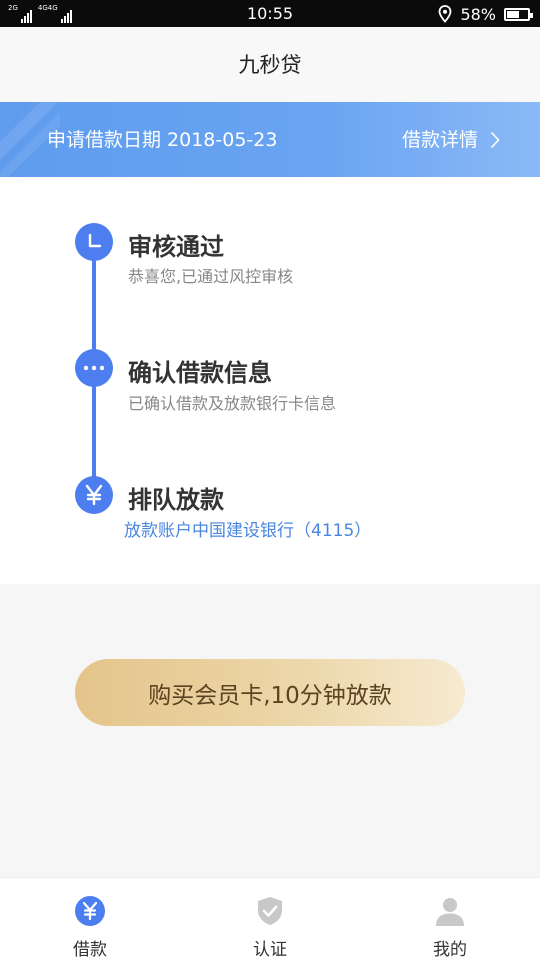 The height and width of the screenshot is (960, 540). What do you see at coordinates (270, 911) in the screenshot?
I see `shield-check-icon` at bounding box center [270, 911].